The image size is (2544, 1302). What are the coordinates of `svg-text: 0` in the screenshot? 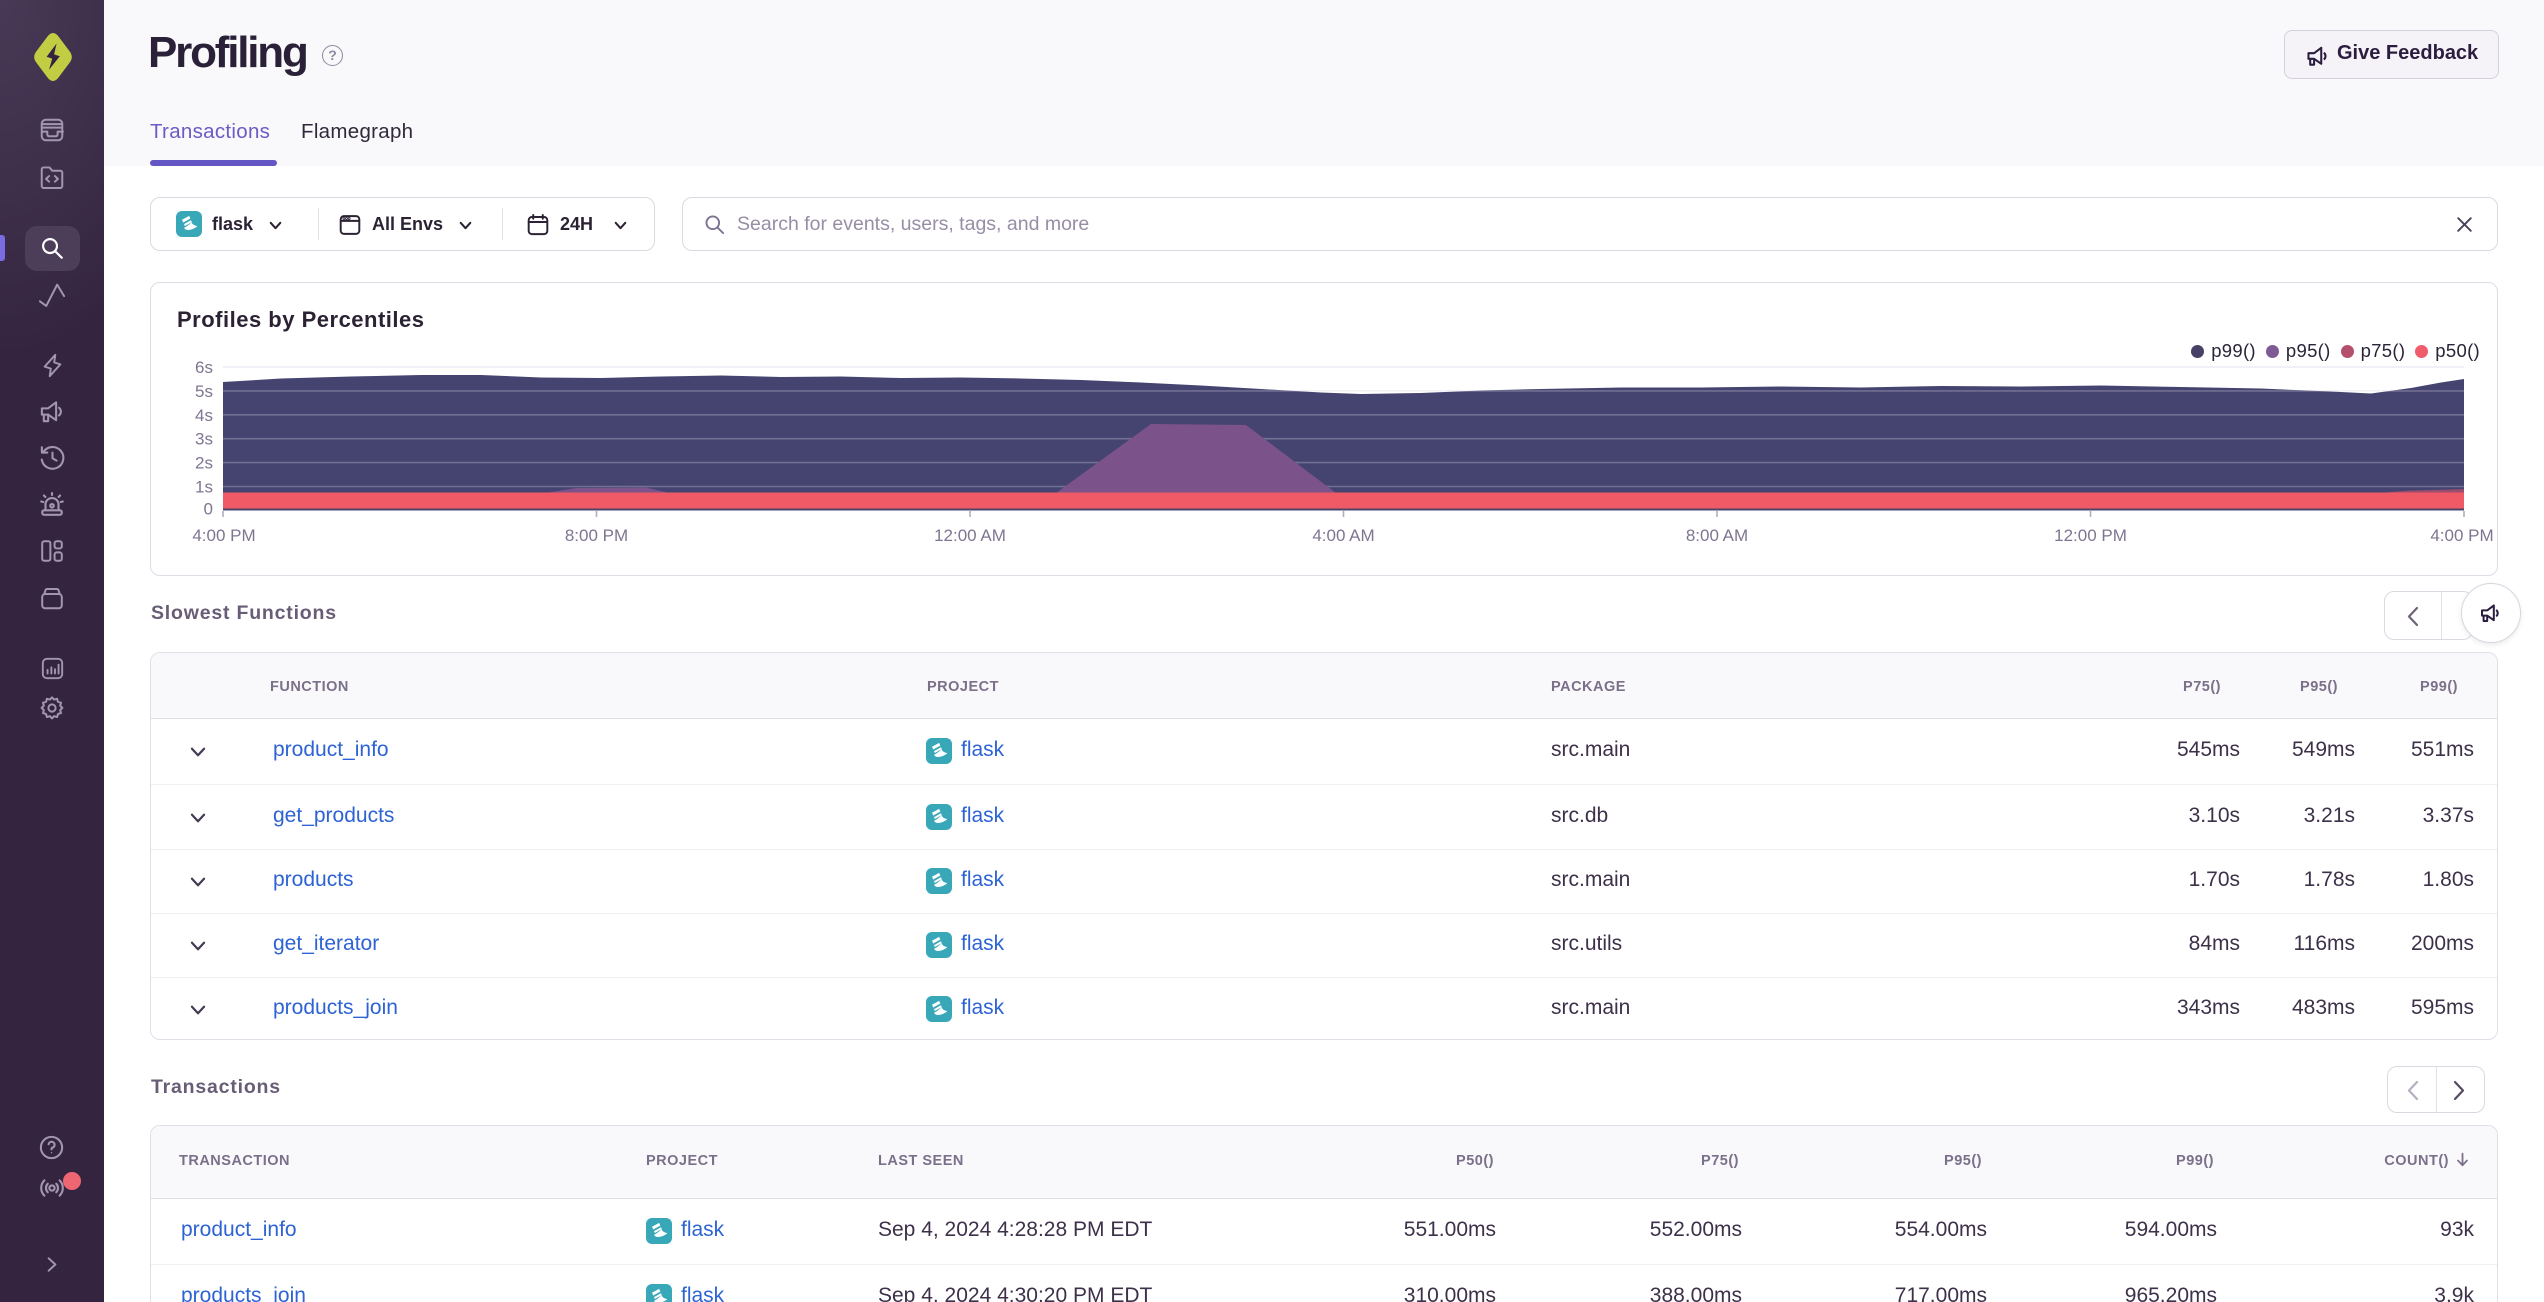 It's located at (208, 509).